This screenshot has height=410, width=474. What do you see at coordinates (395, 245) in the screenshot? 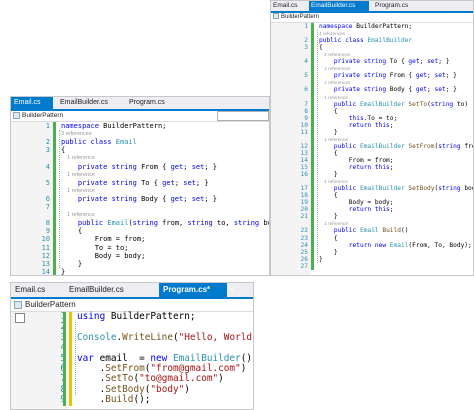
I see `code-line: return new Email(From, To, Body);` at bounding box center [395, 245].